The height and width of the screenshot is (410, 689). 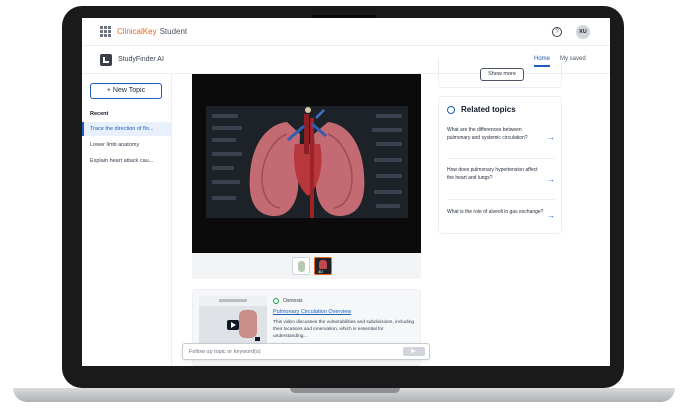 What do you see at coordinates (106, 60) in the screenshot?
I see `studyfinder-logo-icon` at bounding box center [106, 60].